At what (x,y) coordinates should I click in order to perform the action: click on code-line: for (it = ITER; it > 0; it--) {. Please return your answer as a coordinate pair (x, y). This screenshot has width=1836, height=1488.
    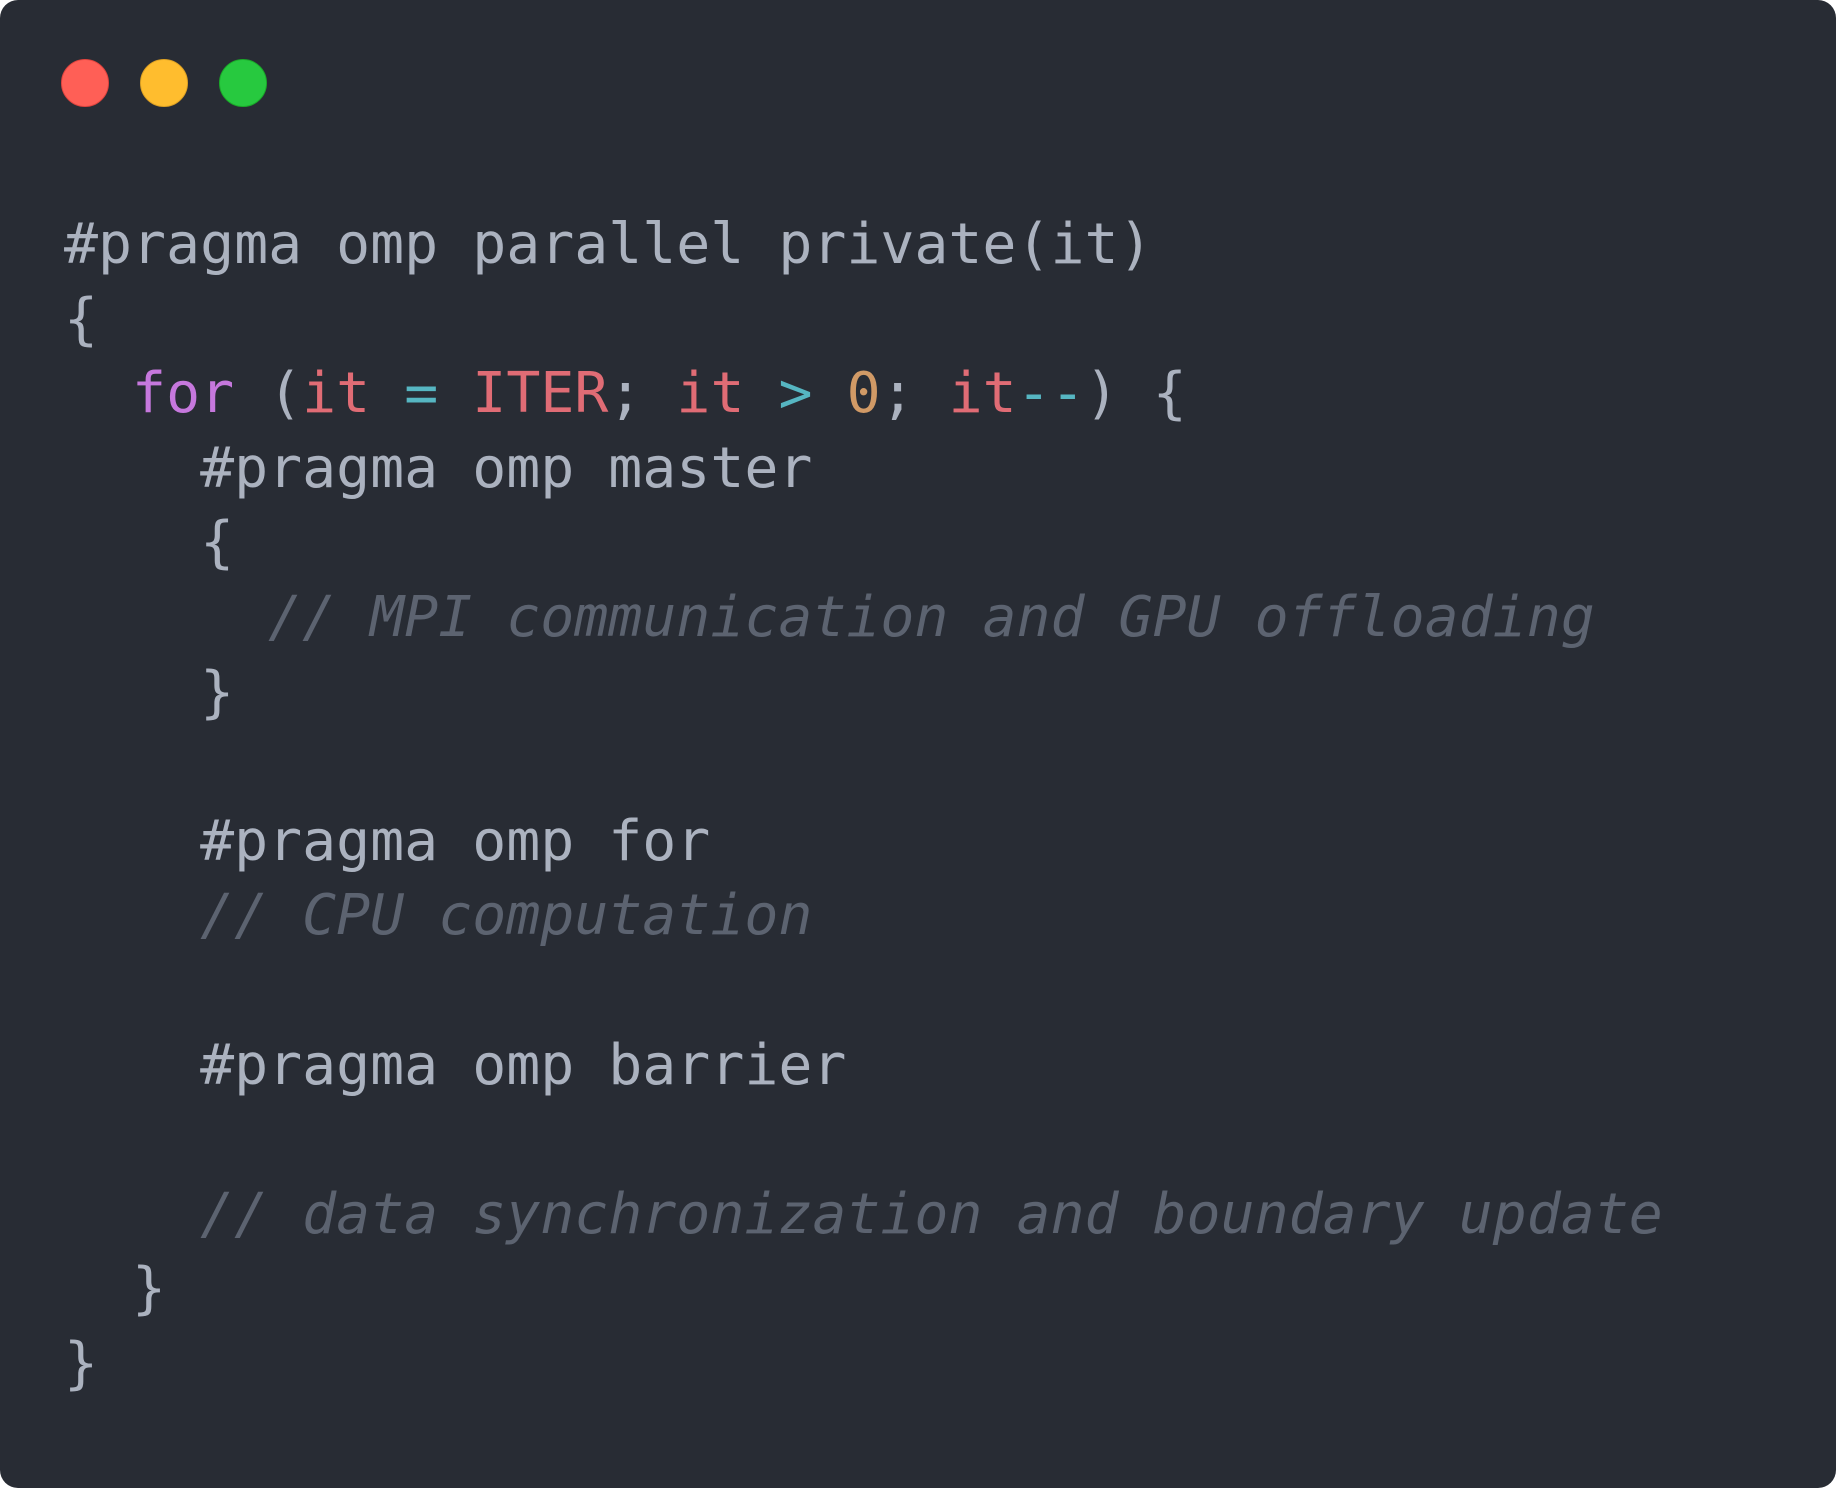
    Looking at the image, I should click on (863, 394).